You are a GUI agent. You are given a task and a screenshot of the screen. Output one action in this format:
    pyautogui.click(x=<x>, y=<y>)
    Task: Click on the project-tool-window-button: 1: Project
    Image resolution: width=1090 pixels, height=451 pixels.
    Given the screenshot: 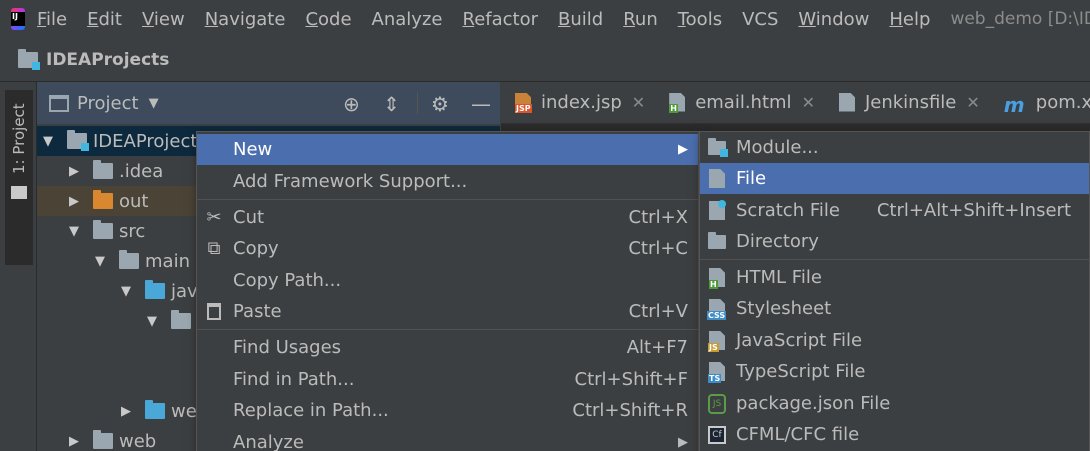 What is the action you would take?
    pyautogui.click(x=19, y=177)
    